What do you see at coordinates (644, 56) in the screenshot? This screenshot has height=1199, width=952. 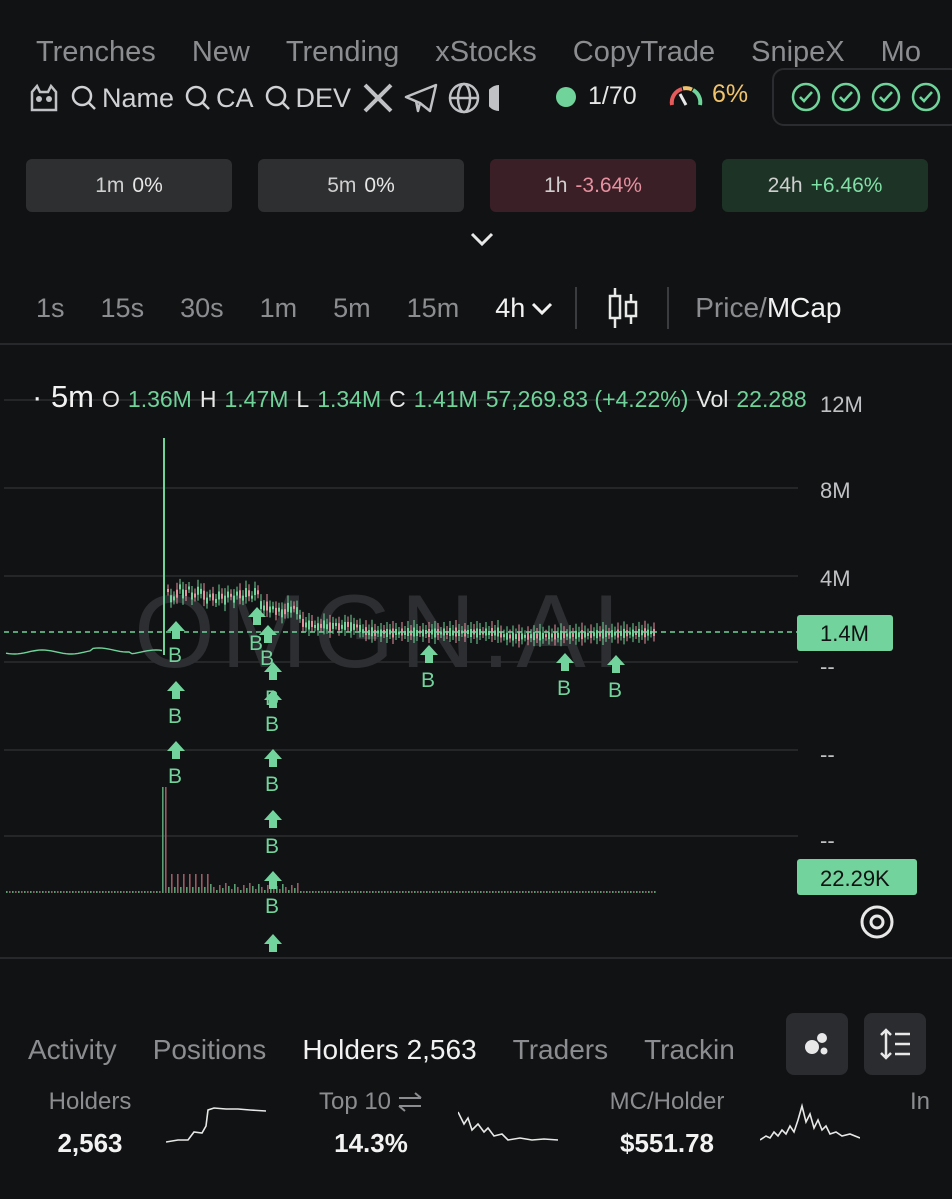 I see `nav-tab-copytrade: CopyTrade` at bounding box center [644, 56].